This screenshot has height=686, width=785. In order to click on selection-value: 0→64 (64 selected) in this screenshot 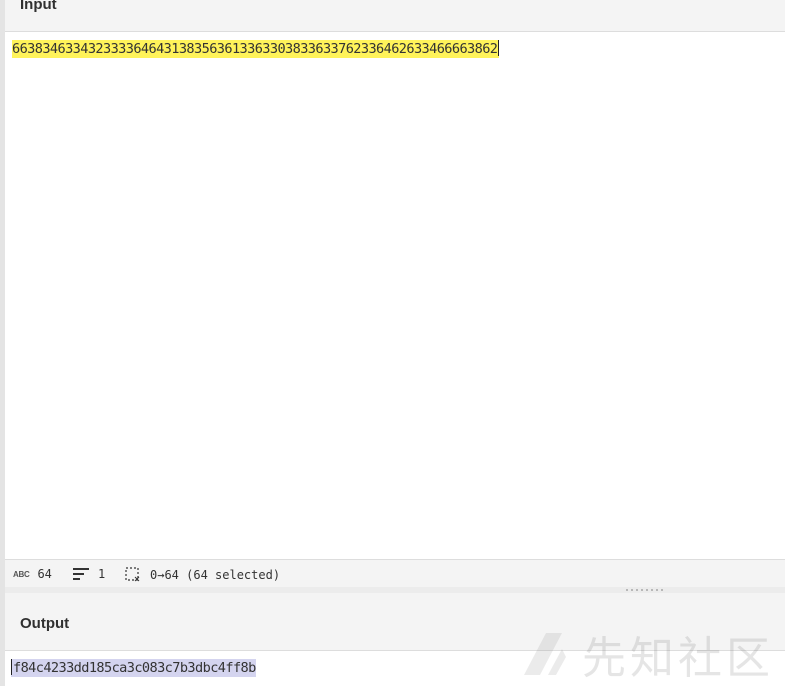, I will do `click(215, 574)`.